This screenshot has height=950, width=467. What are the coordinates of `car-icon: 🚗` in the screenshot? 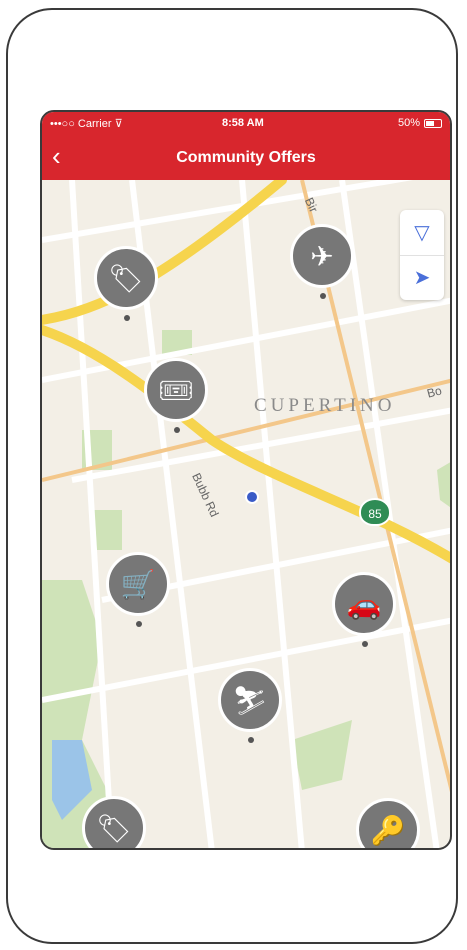 It's located at (364, 604).